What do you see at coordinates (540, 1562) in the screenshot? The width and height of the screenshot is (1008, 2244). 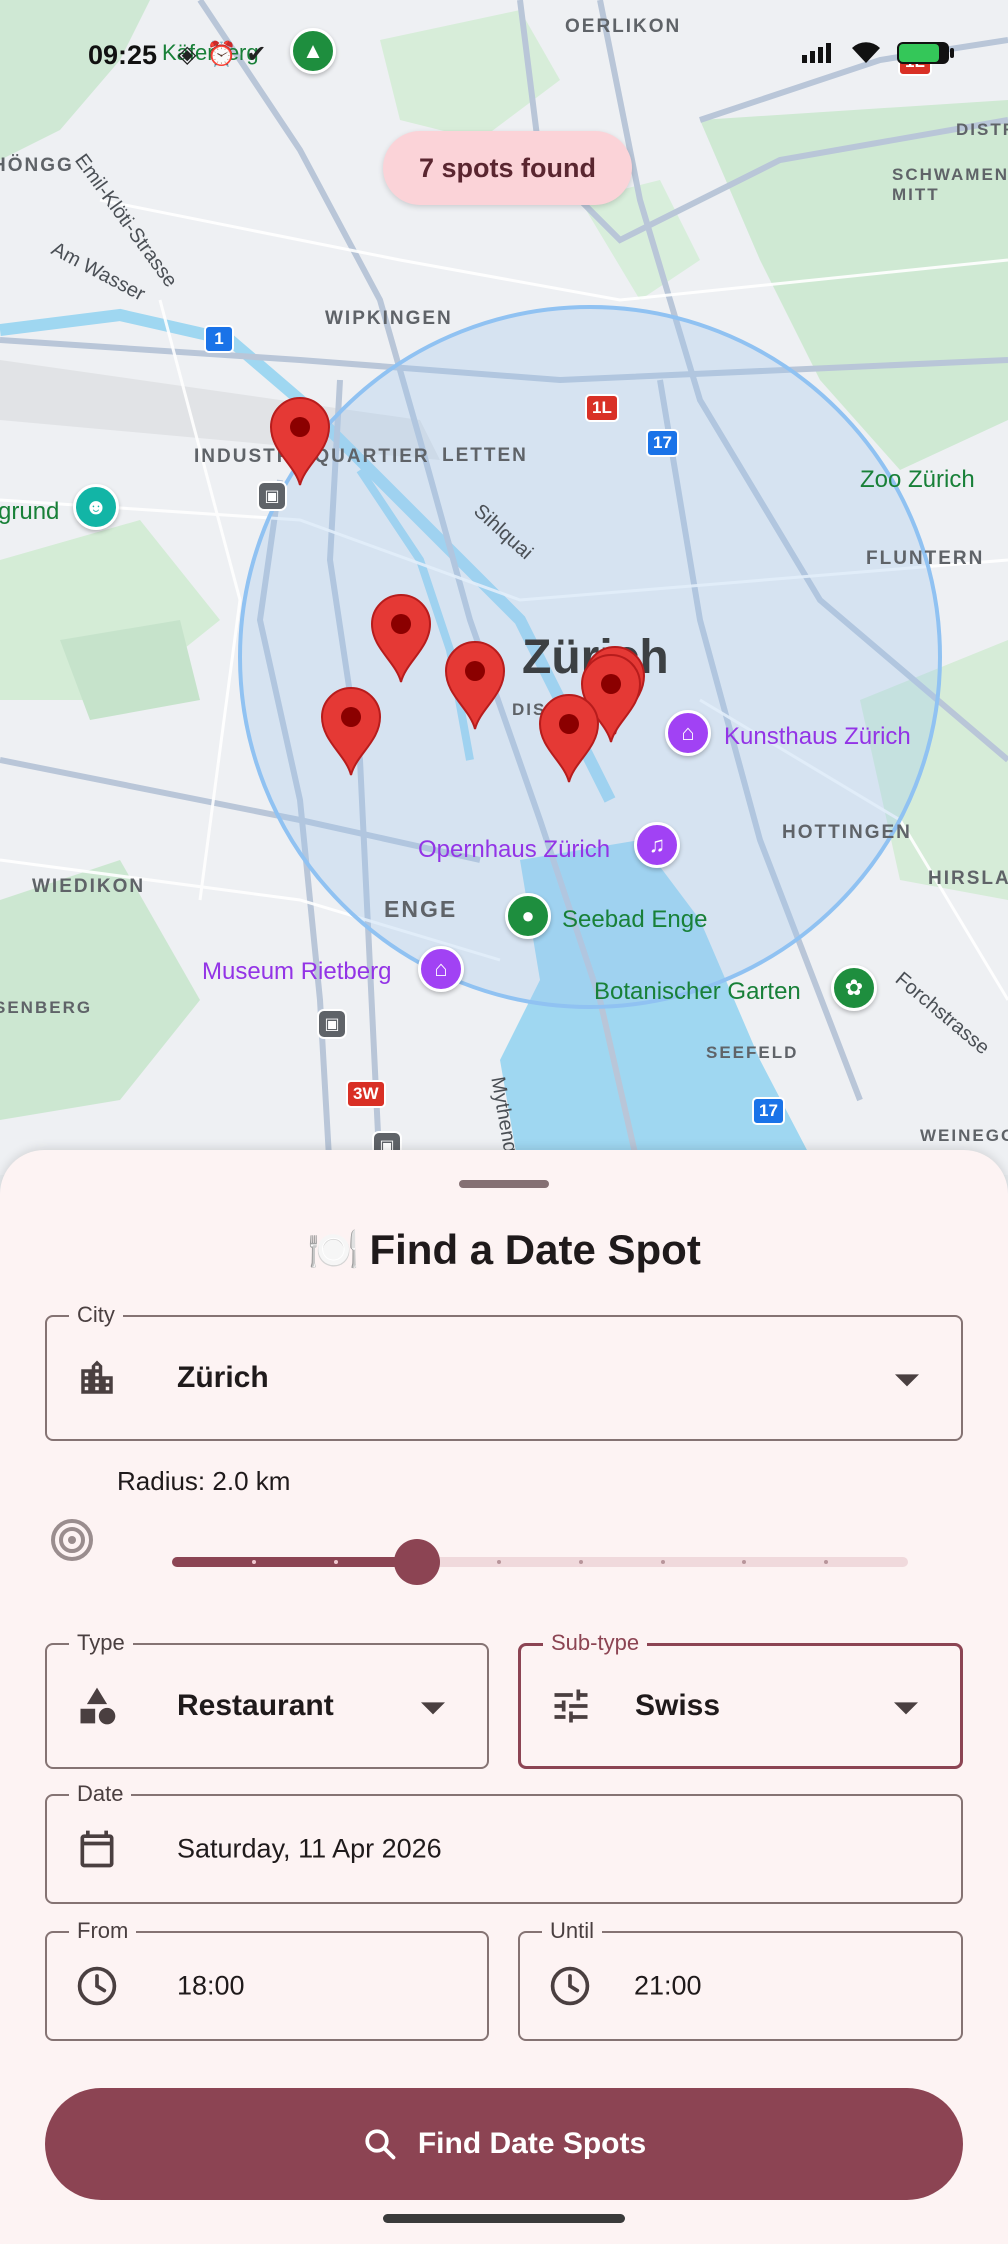 I see `radius-slider` at bounding box center [540, 1562].